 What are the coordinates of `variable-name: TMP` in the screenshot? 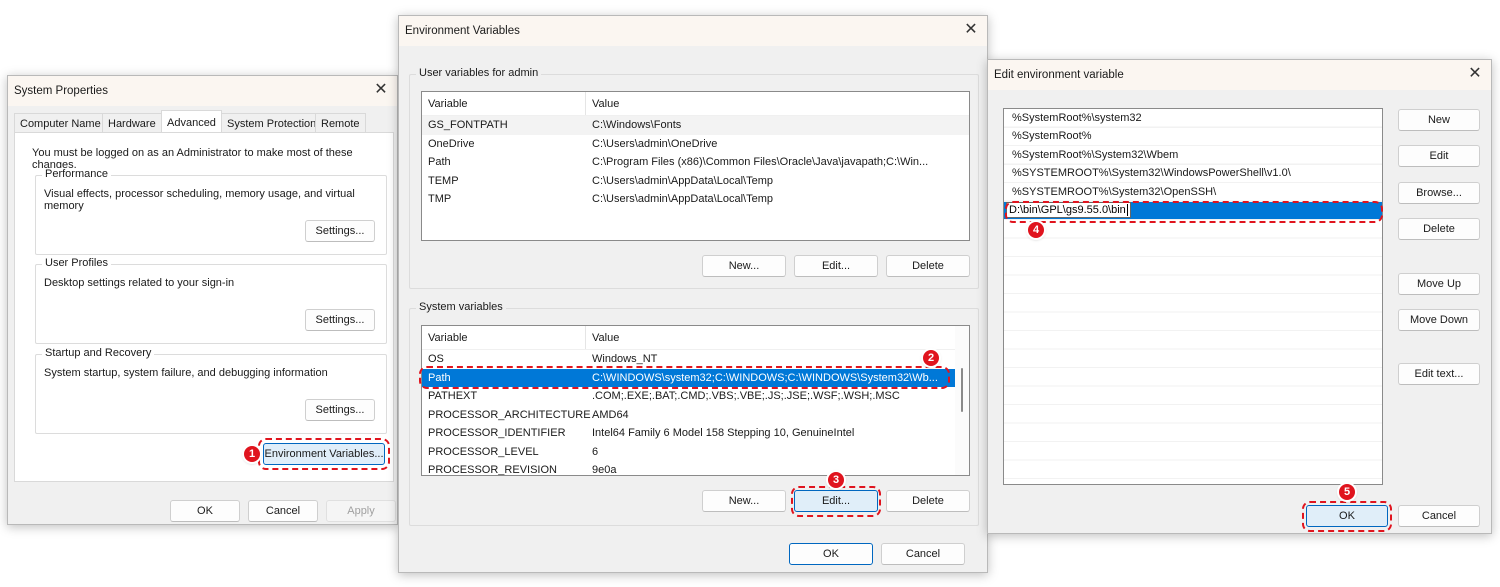 It's located at (440, 199).